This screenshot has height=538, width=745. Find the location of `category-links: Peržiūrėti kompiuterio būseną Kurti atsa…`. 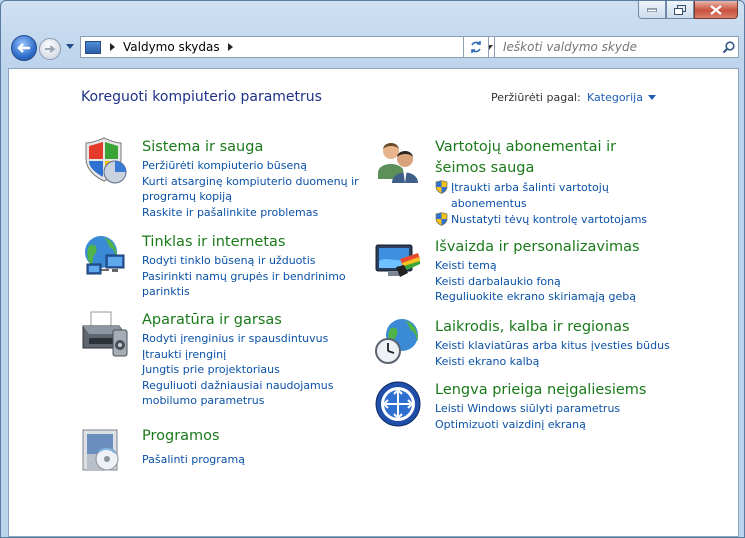

category-links: Peržiūrėti kompiuterio būseną Kurti atsa… is located at coordinates (250, 189).